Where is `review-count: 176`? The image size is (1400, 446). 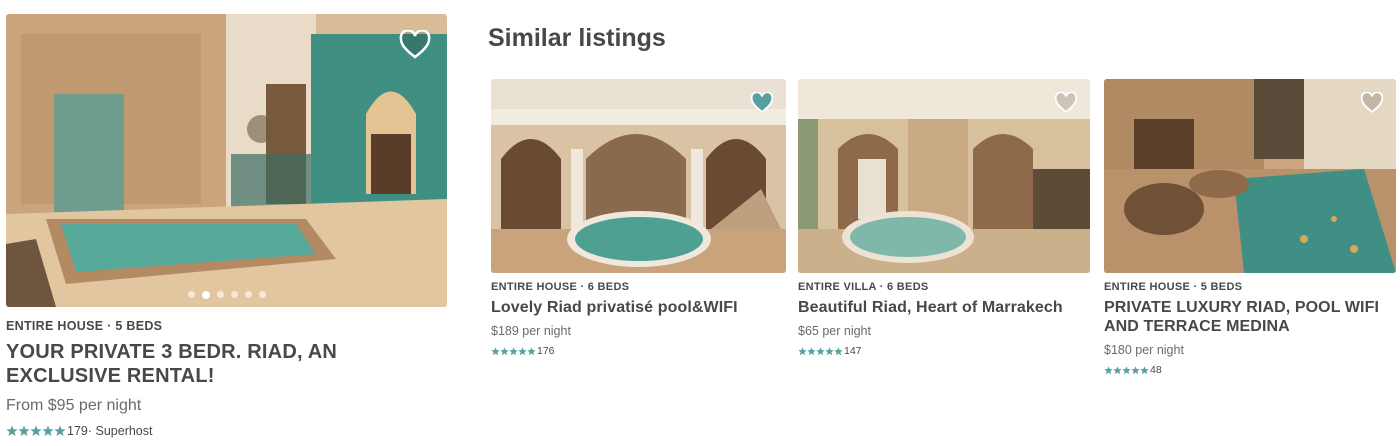
review-count: 176 is located at coordinates (546, 351).